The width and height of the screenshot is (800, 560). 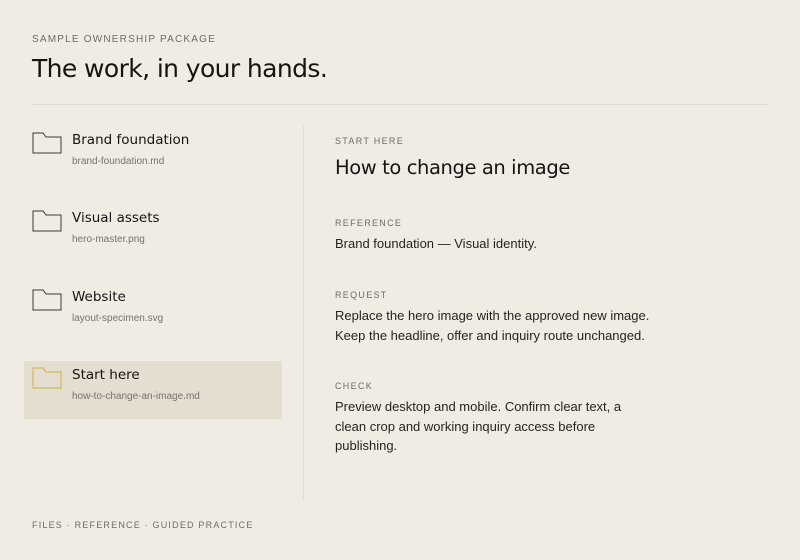 I want to click on file-path: brand-foundation.md, so click(x=118, y=161).